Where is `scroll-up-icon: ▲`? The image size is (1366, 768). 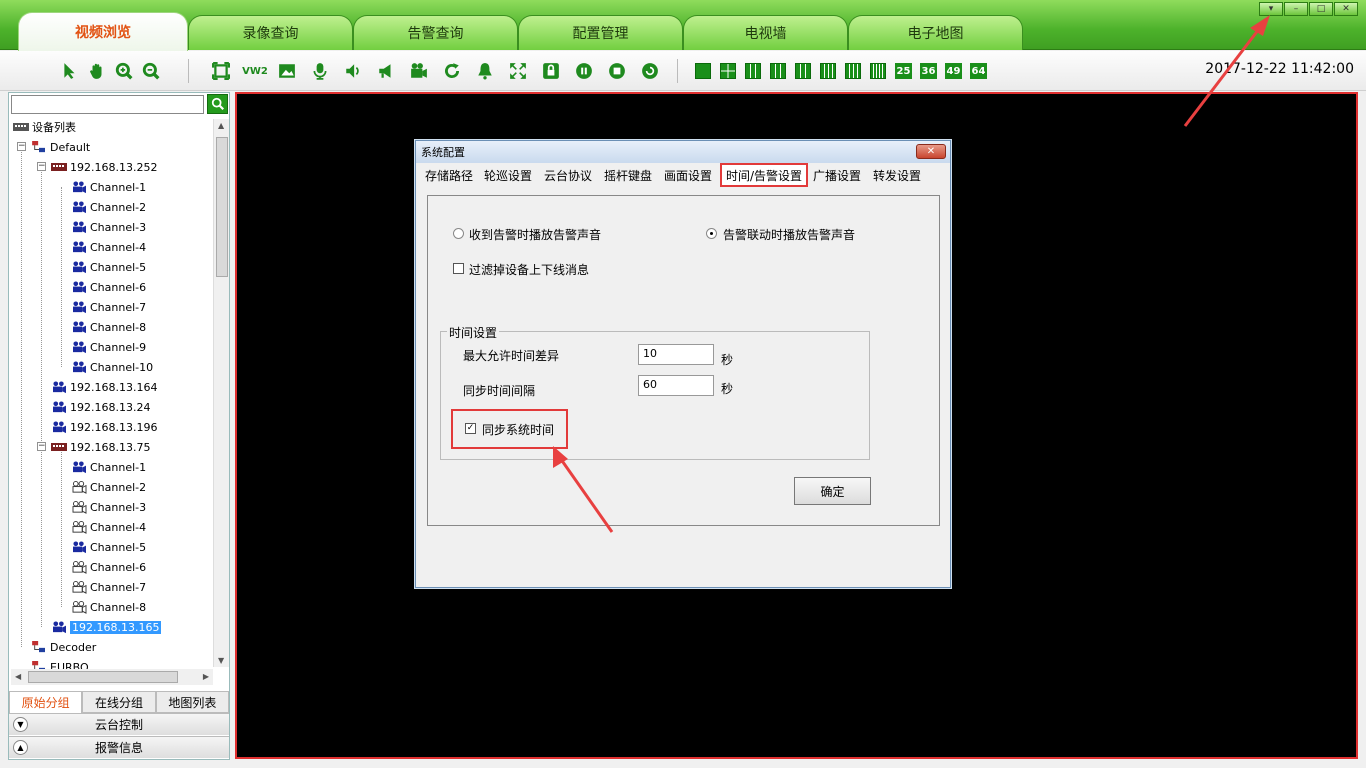
scroll-up-icon: ▲ is located at coordinates (221, 125).